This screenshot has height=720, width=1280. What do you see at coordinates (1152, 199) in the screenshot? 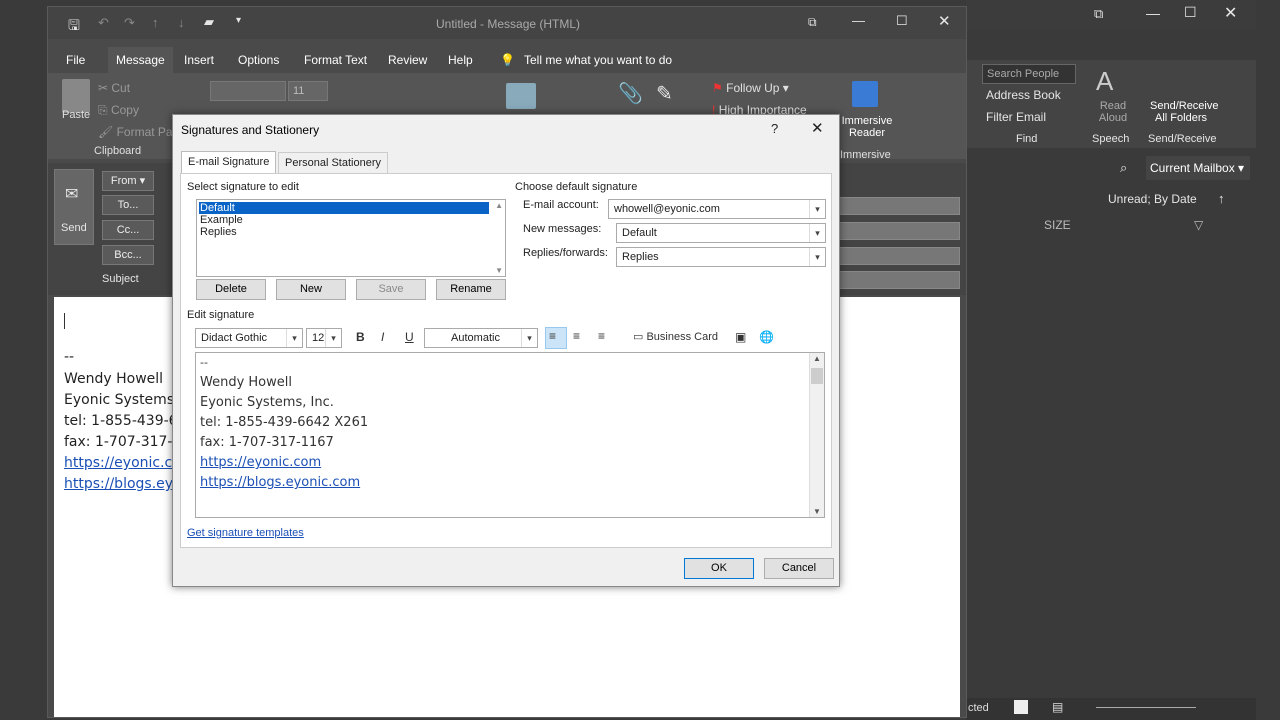
I see `sort-dropdown: Unread; By Date` at bounding box center [1152, 199].